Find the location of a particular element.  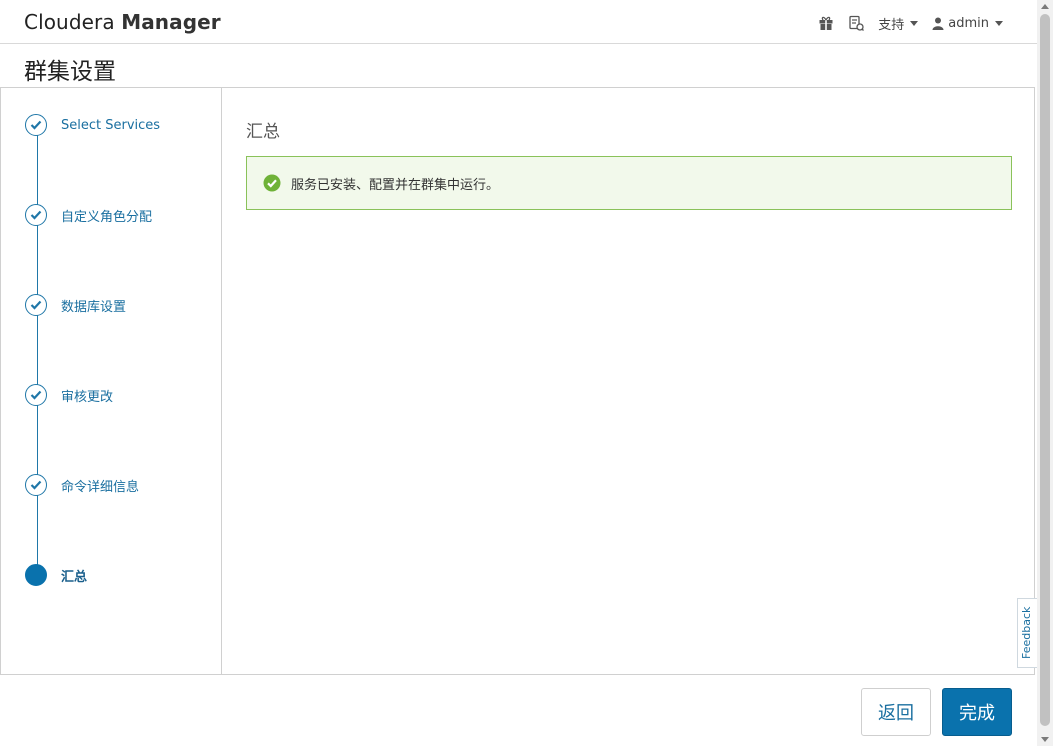

step-custom-role-assignment: 自定义角色分配 is located at coordinates (88, 215).